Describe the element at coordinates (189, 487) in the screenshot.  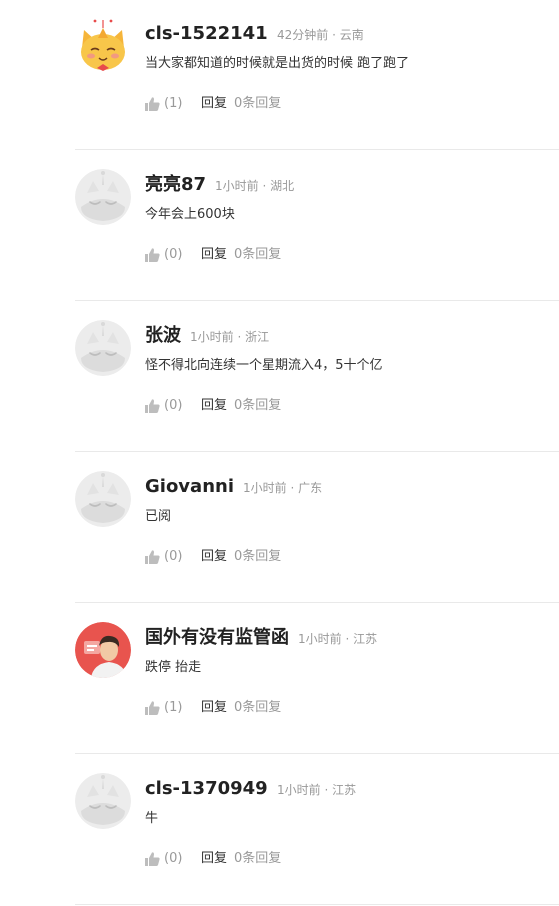
I see `username: Giovanni` at that location.